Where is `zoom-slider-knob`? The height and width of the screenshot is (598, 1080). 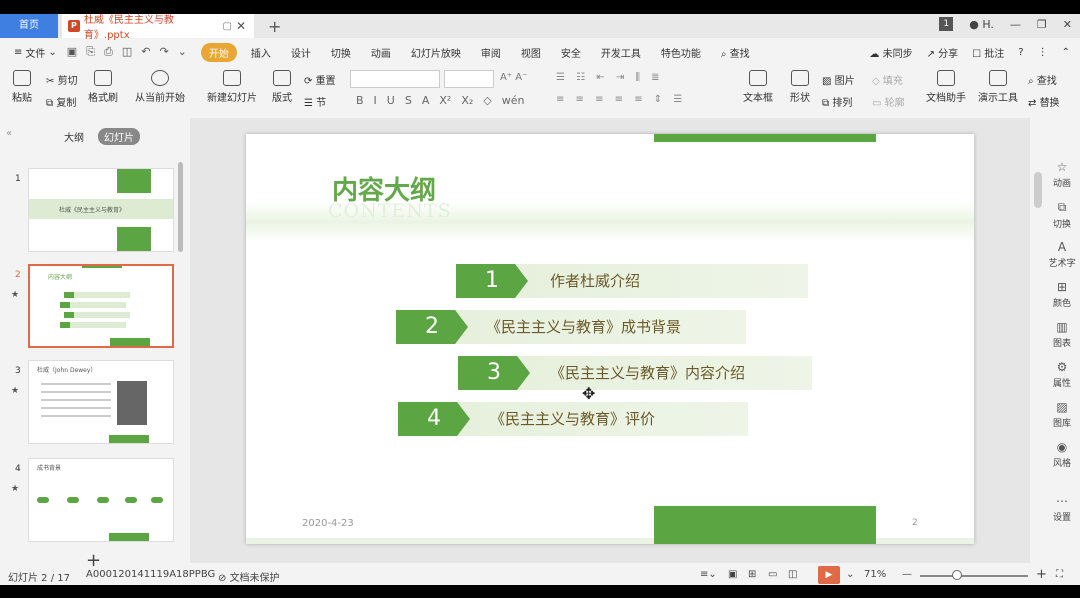 zoom-slider-knob is located at coordinates (957, 575).